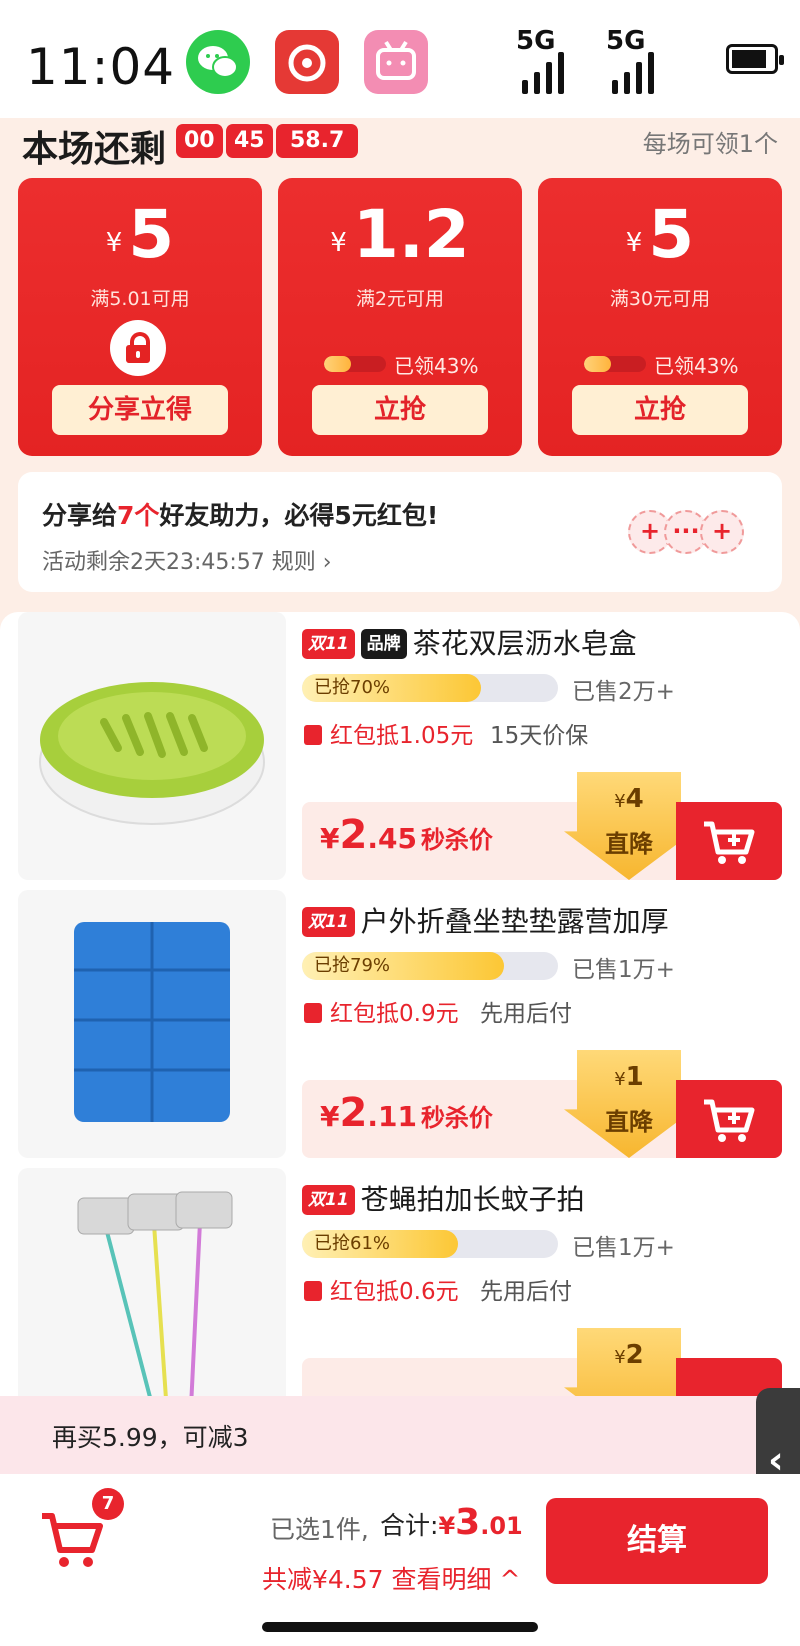  I want to click on sold-progress: 已抢70%, so click(430, 688).